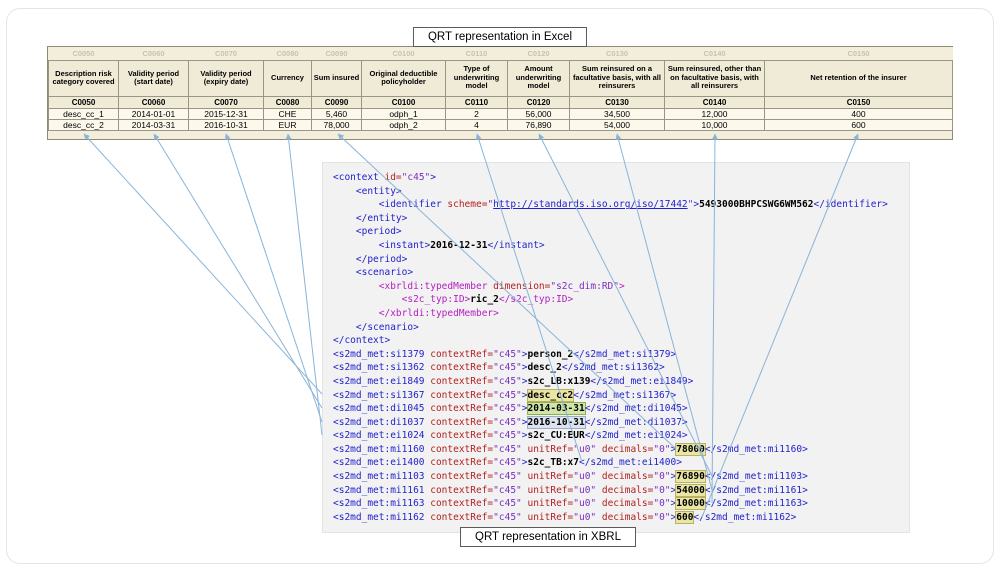  I want to click on column-header: Original deductible policyholder, so click(403, 78).